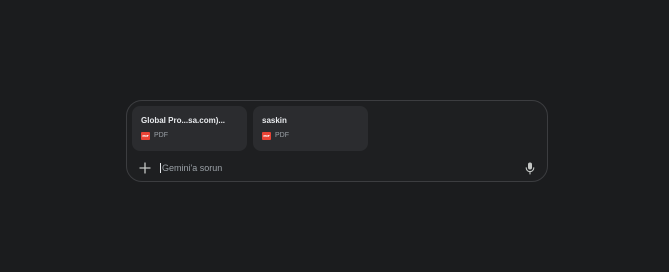 The width and height of the screenshot is (669, 272). I want to click on prompt-input-row, so click(337, 168).